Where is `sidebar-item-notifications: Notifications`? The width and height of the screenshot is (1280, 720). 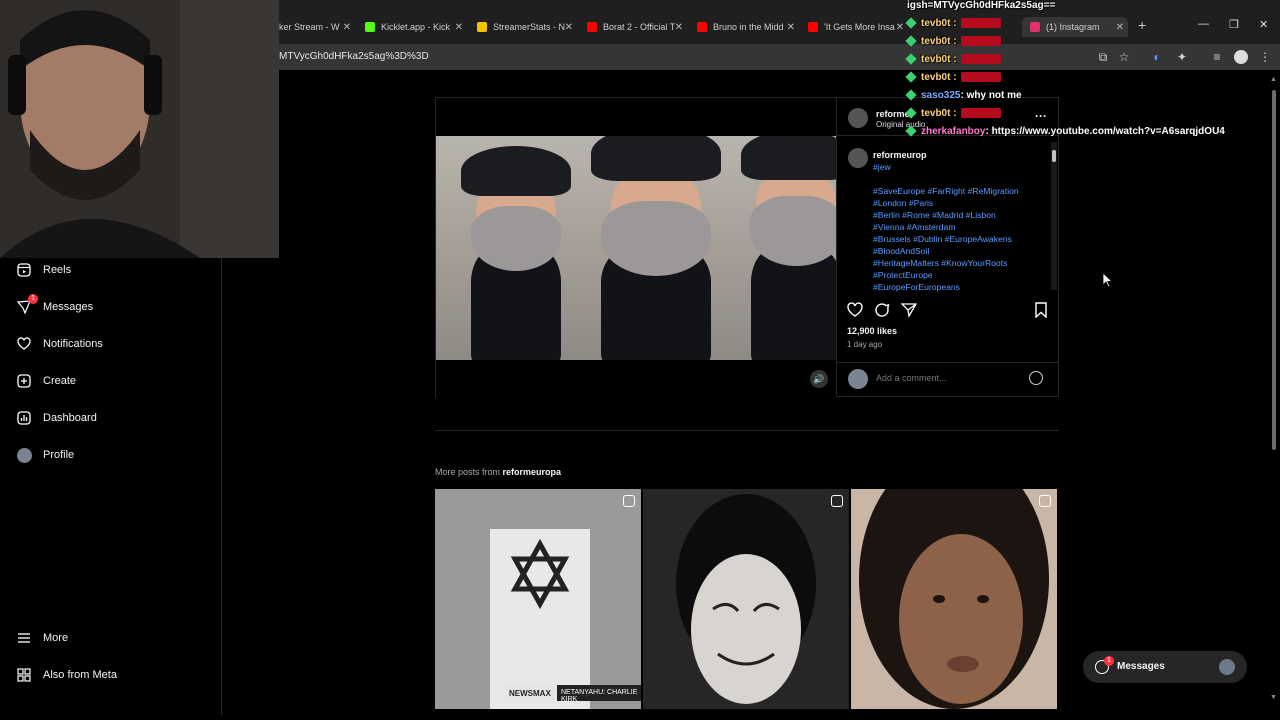 sidebar-item-notifications: Notifications is located at coordinates (59, 344).